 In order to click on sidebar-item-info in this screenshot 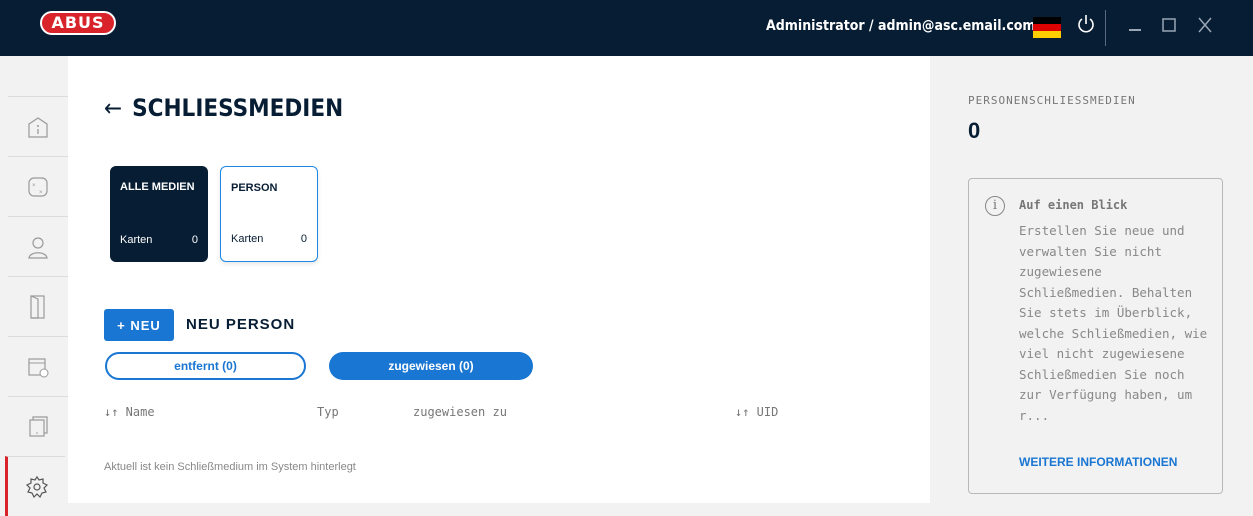, I will do `click(38, 126)`.